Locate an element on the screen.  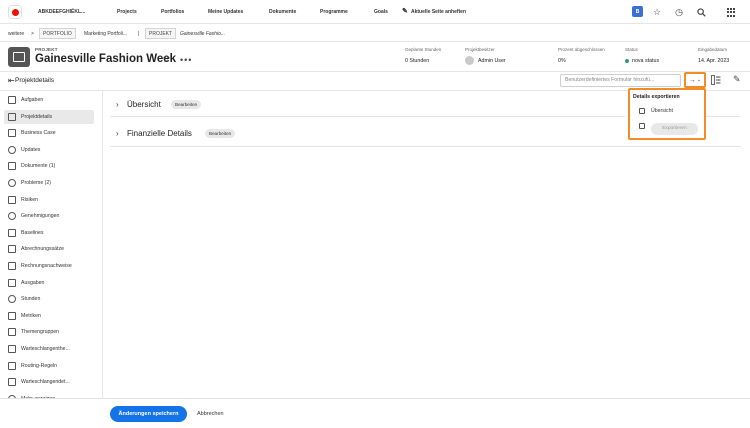
baselines-icon is located at coordinates (12, 232).